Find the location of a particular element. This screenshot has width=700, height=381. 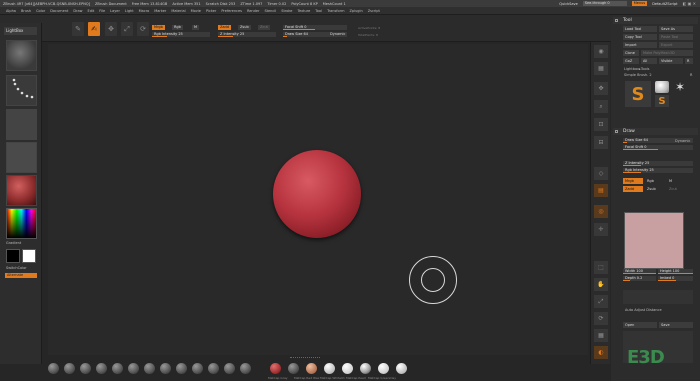

rotate-view-button: ⟳ is located at coordinates (601, 318).